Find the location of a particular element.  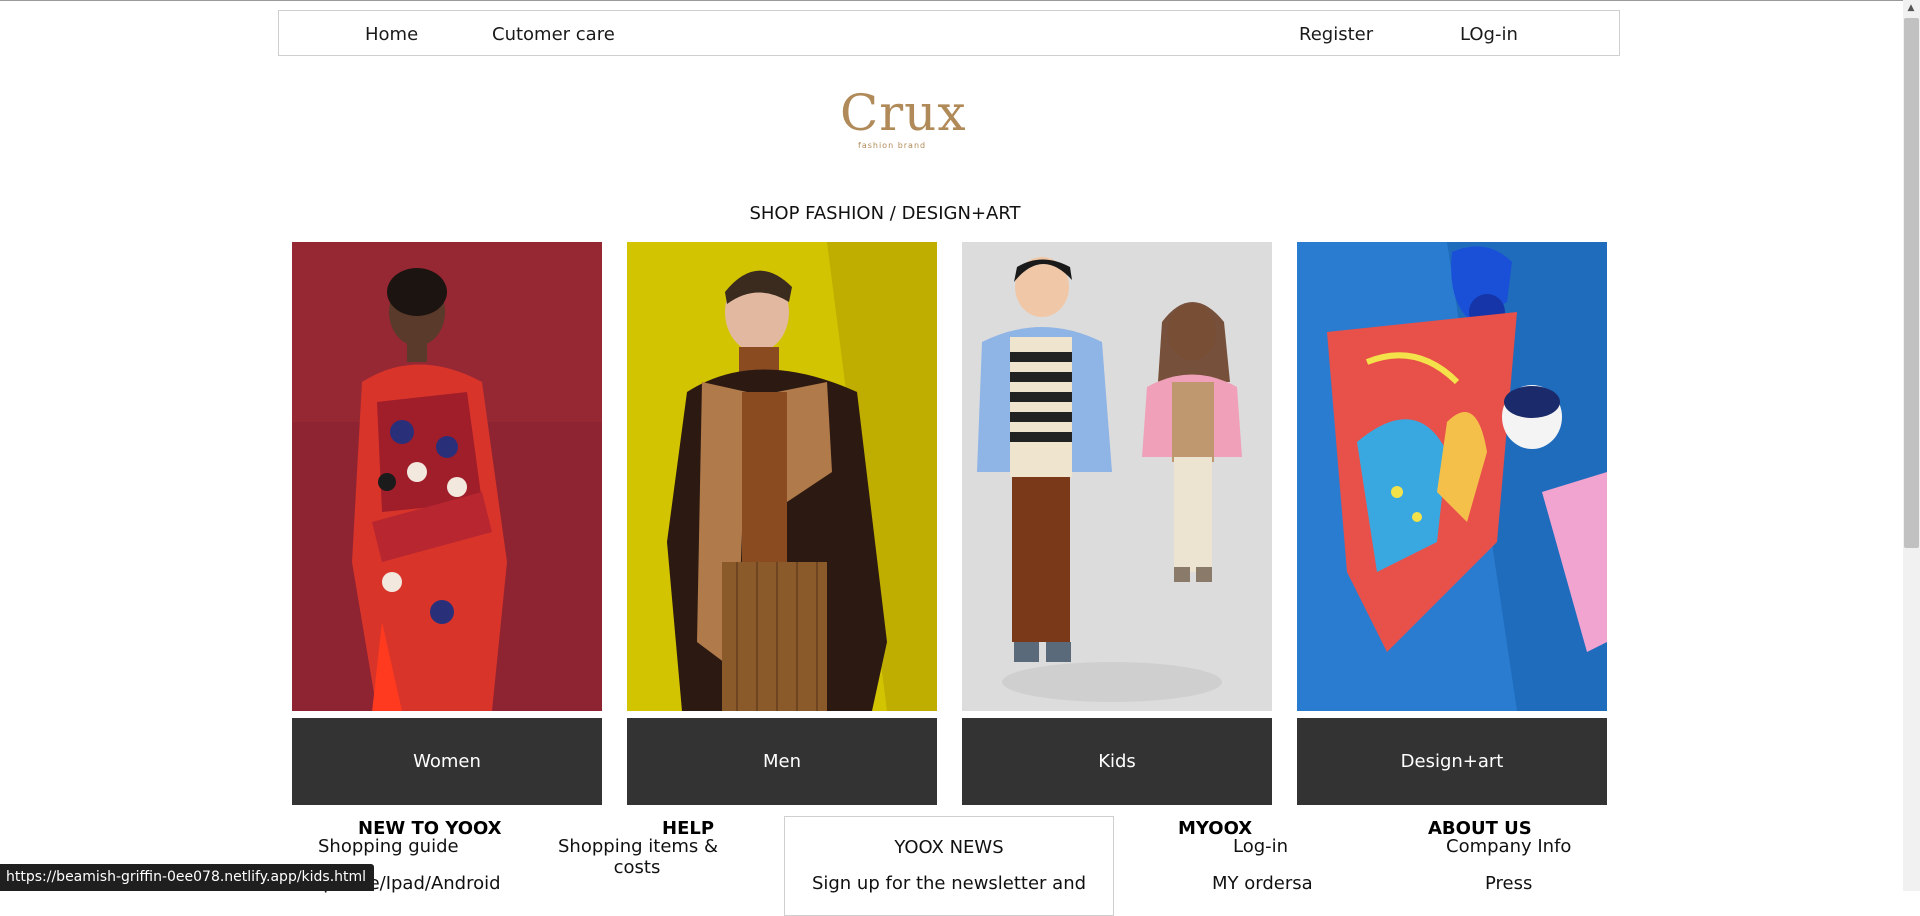

category-card-kids: Kids is located at coordinates (1117, 523).